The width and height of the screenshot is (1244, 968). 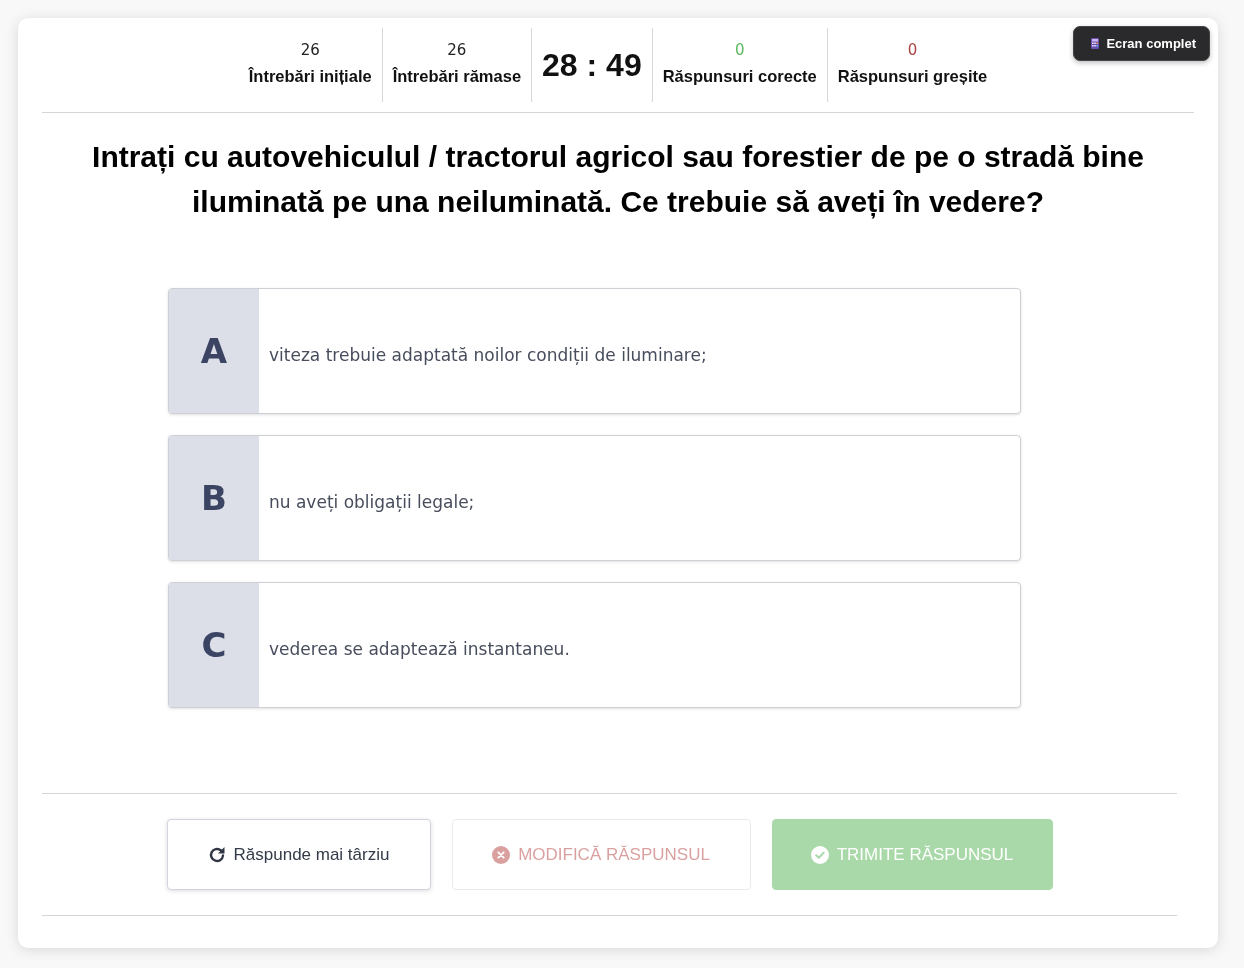 What do you see at coordinates (594, 645) in the screenshot?
I see `answer-option: C vederea se adaptează instantaneu.` at bounding box center [594, 645].